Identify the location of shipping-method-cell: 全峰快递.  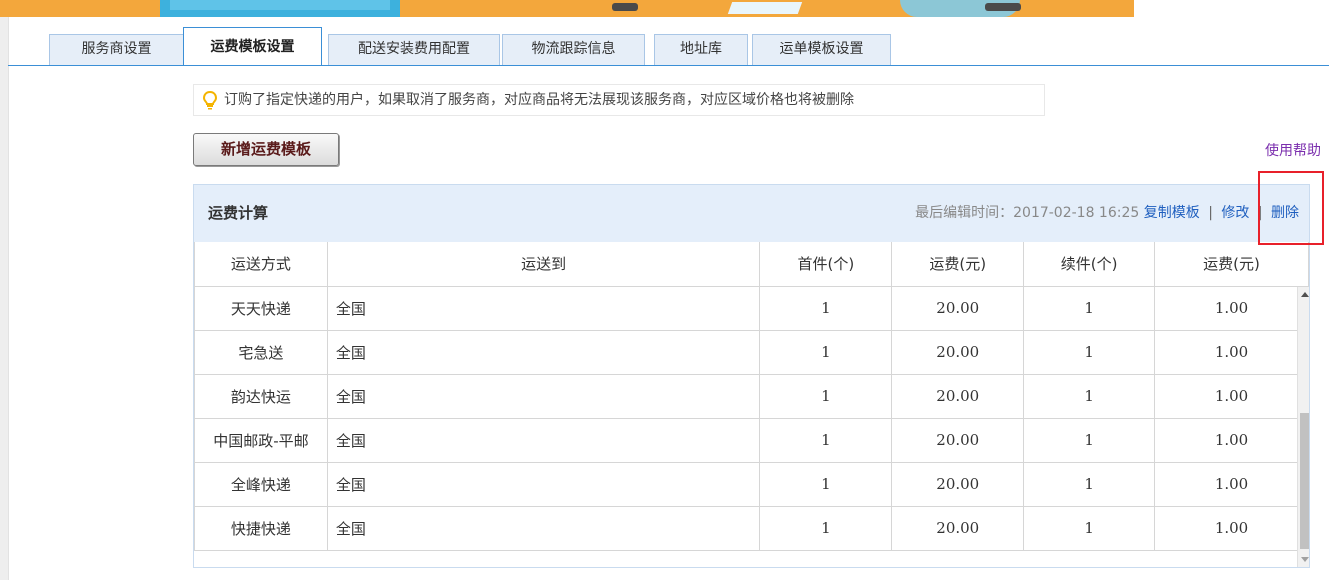
(261, 484).